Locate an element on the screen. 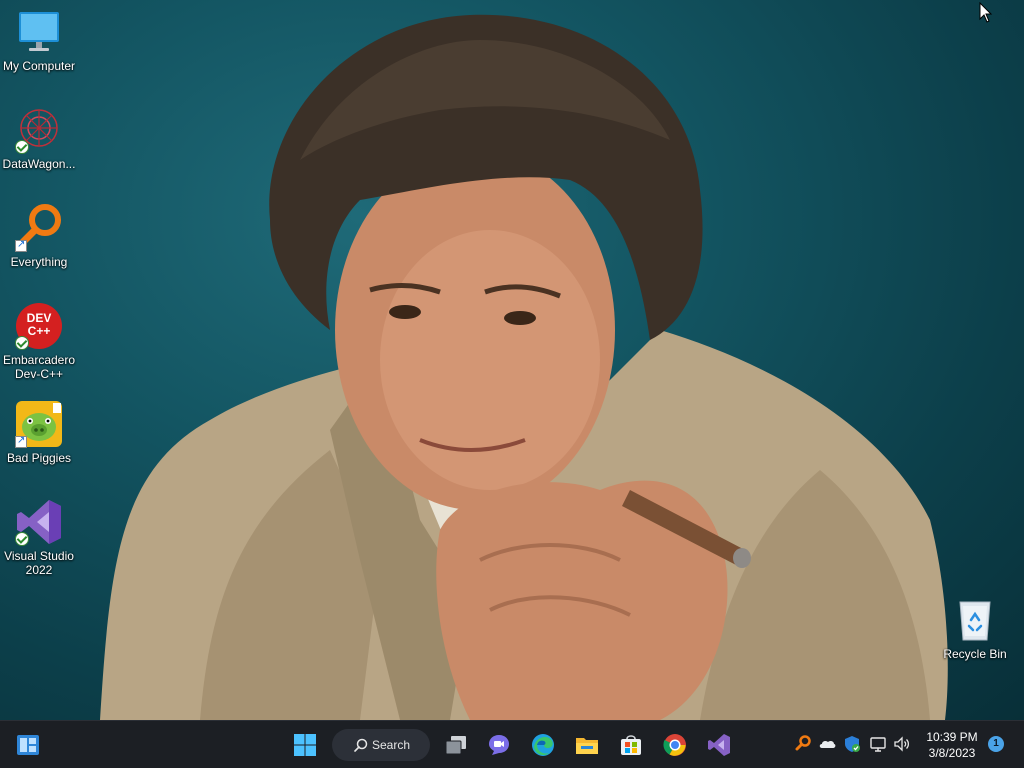 This screenshot has width=1024, height=768. datawagon-icon is located at coordinates (39, 130).